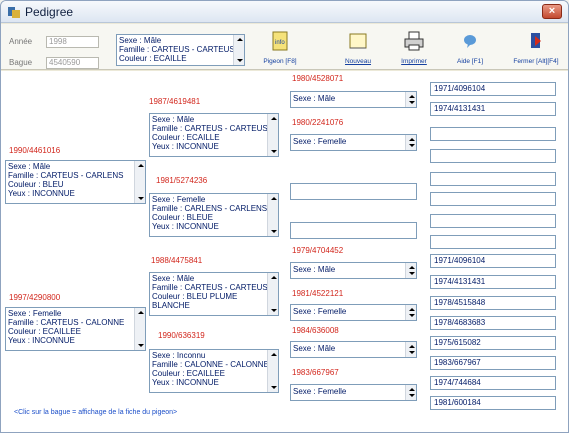 The image size is (569, 433). Describe the element at coordinates (493, 89) in the screenshot. I see `ancestor-1: 1971/4096104` at that location.